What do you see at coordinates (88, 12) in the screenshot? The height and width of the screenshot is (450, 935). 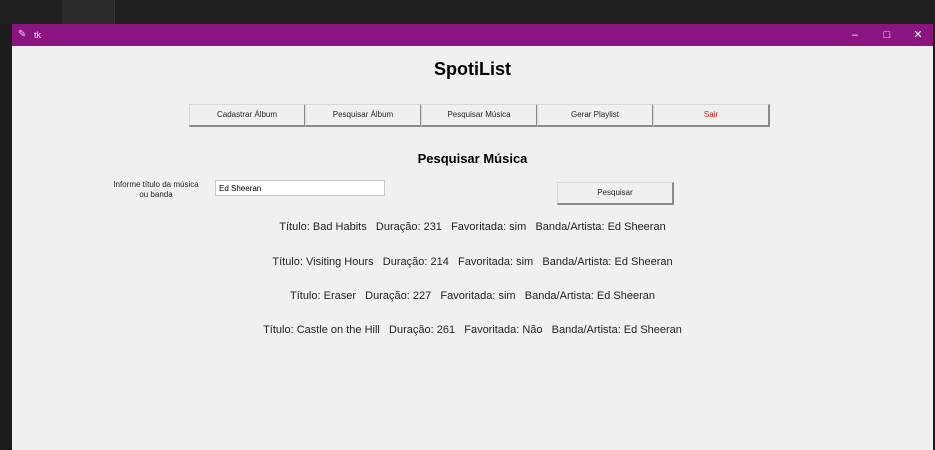 I see `background-tab` at bounding box center [88, 12].